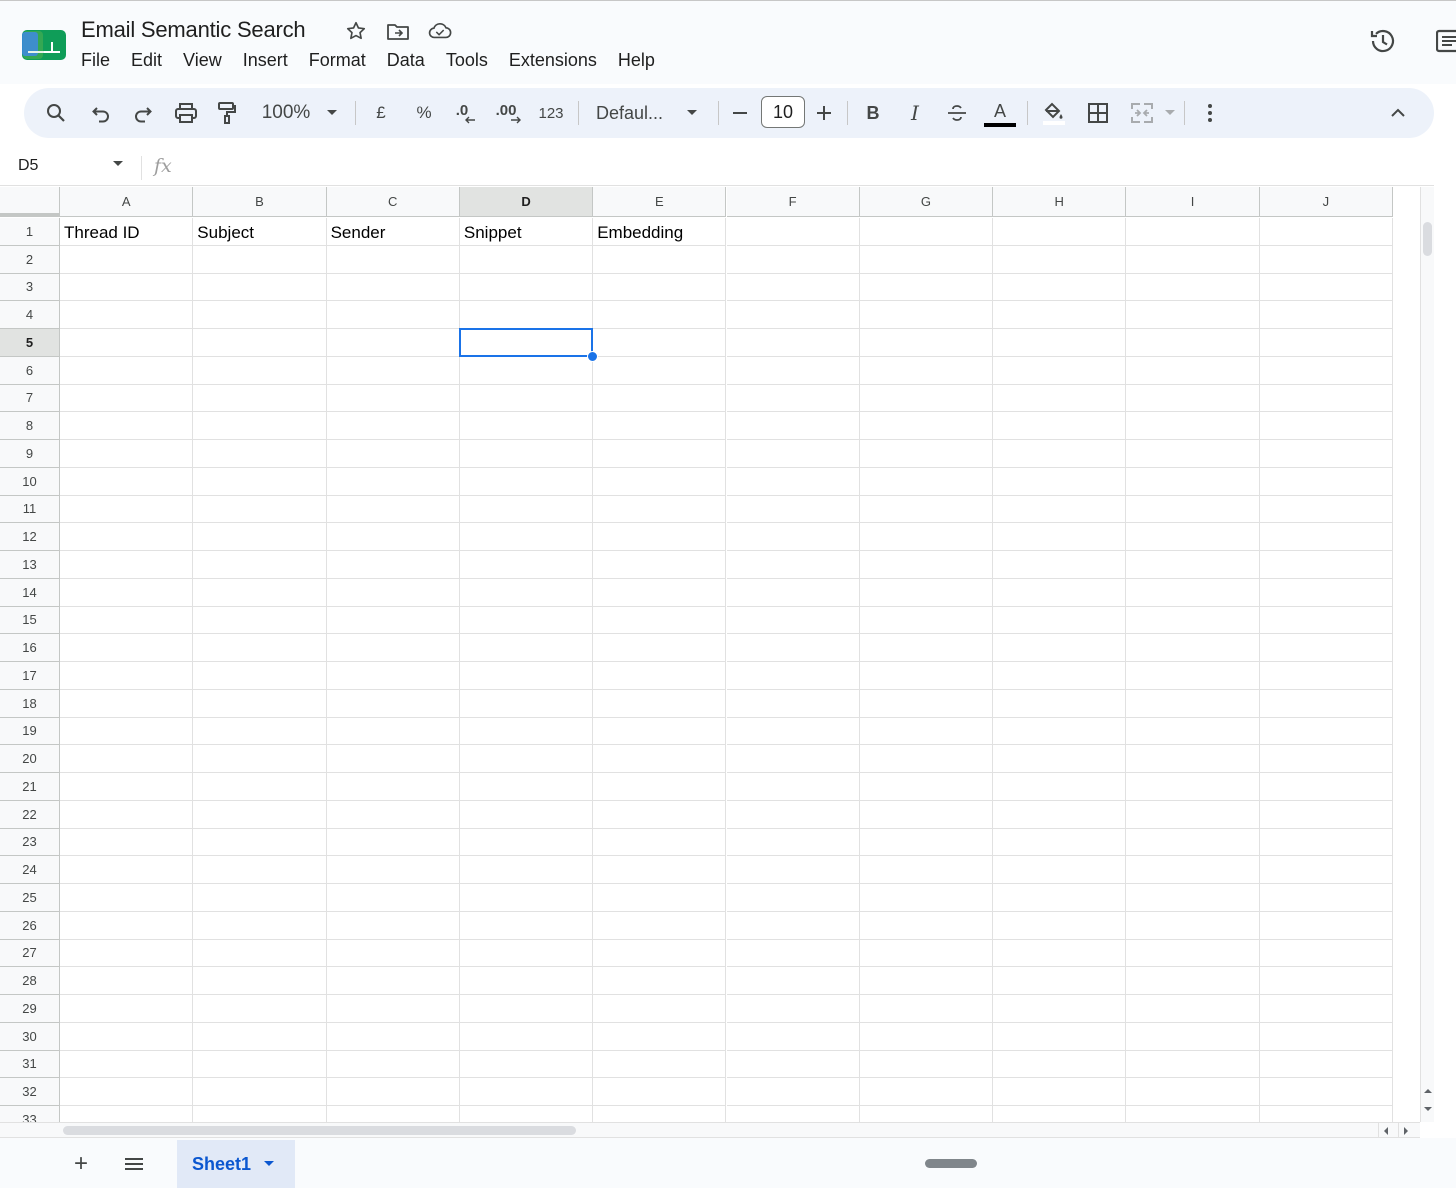 This screenshot has height=1188, width=1456. What do you see at coordinates (740, 113) in the screenshot?
I see `decrease-font-size-icon` at bounding box center [740, 113].